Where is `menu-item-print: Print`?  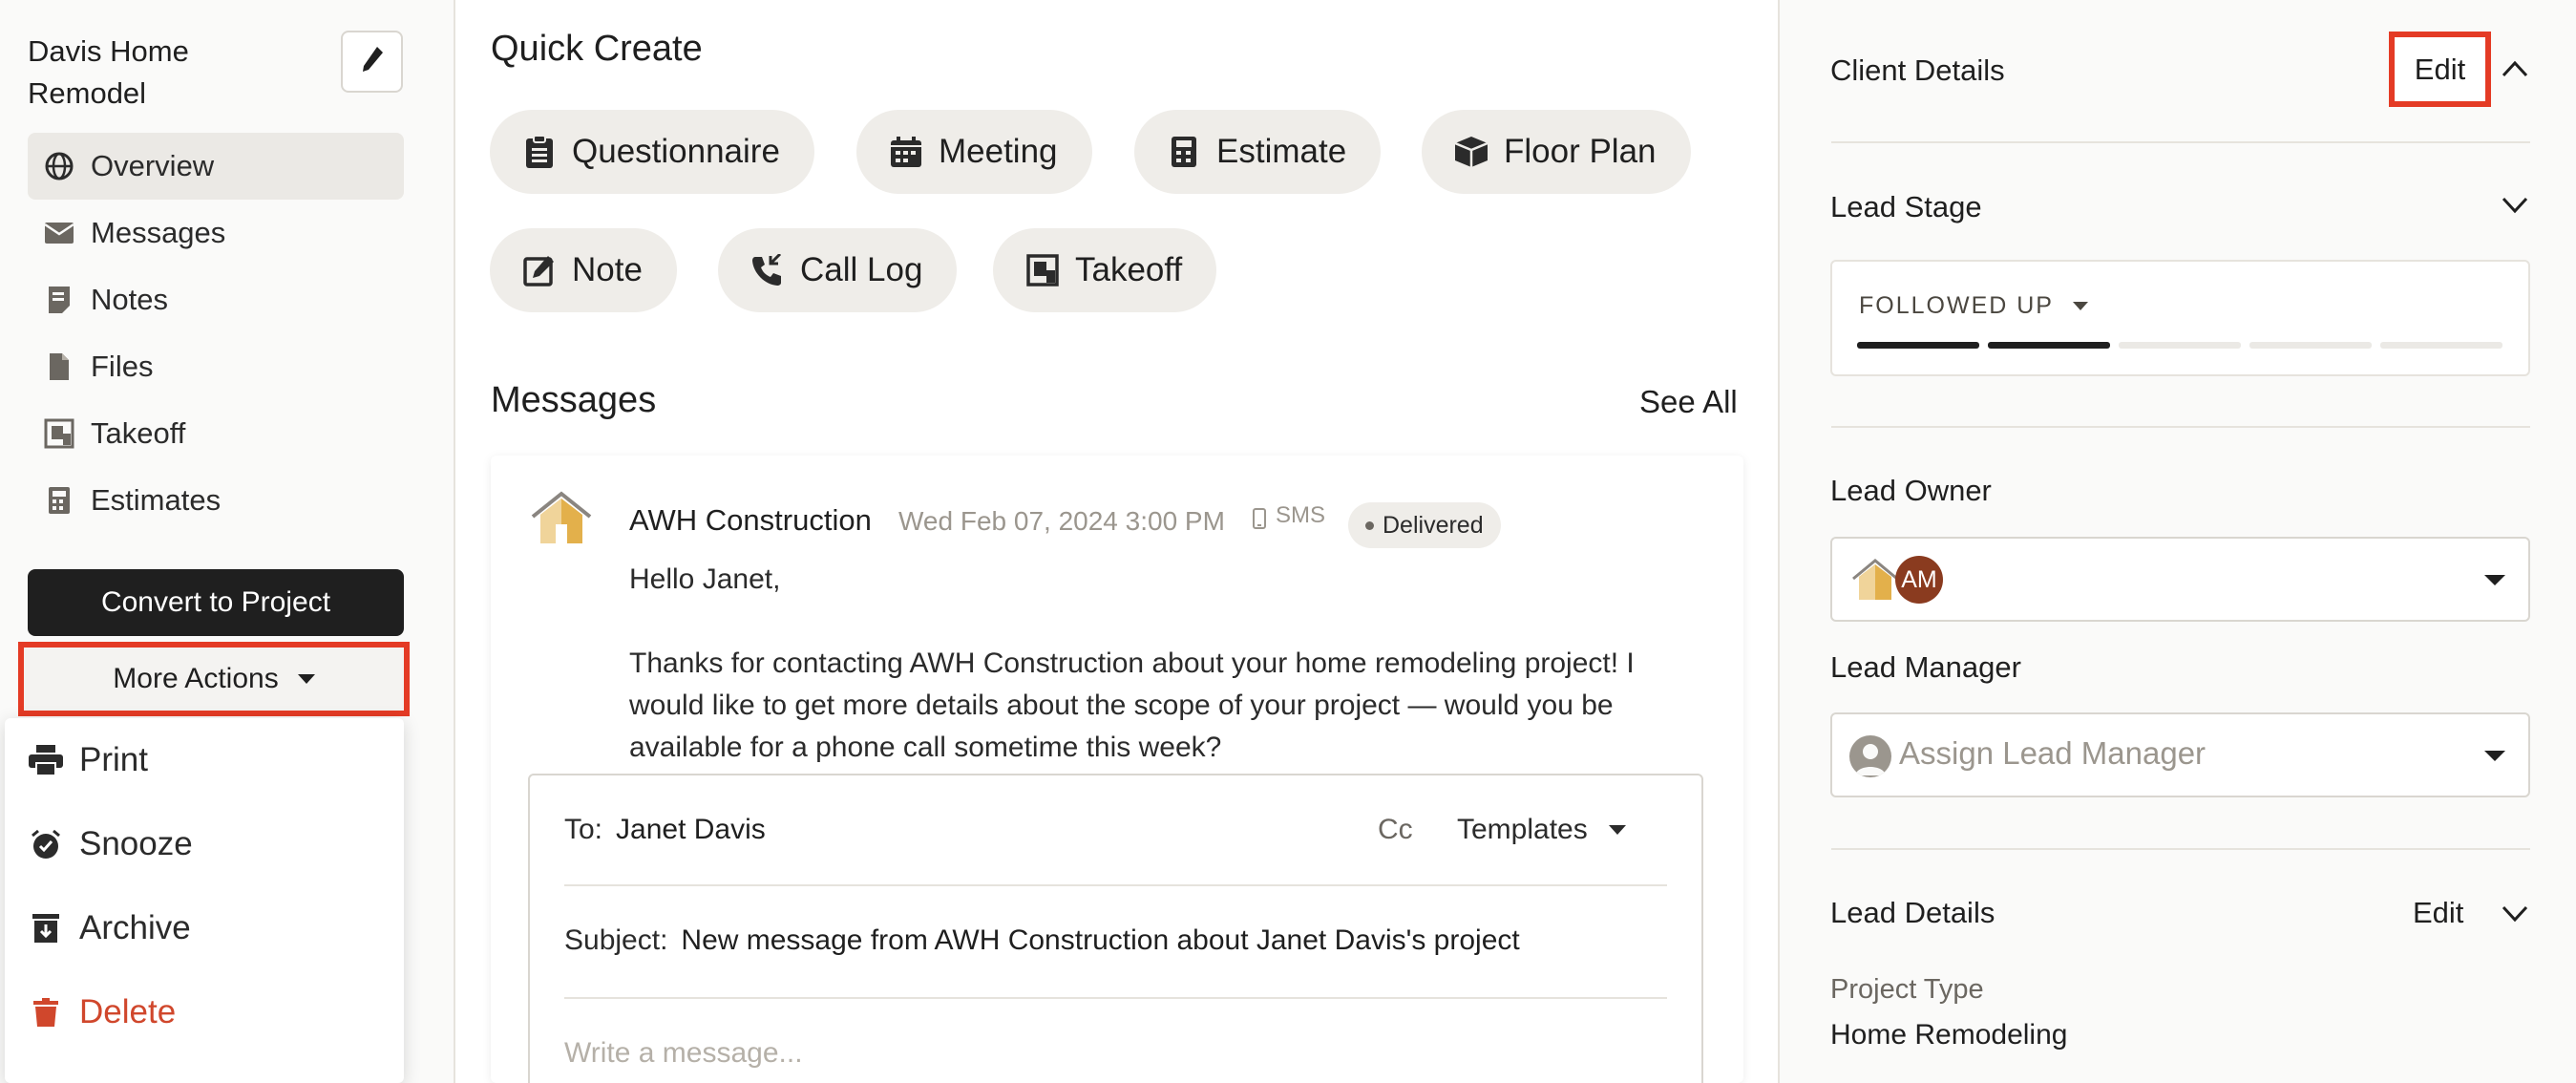
menu-item-print: Print is located at coordinates (204, 760).